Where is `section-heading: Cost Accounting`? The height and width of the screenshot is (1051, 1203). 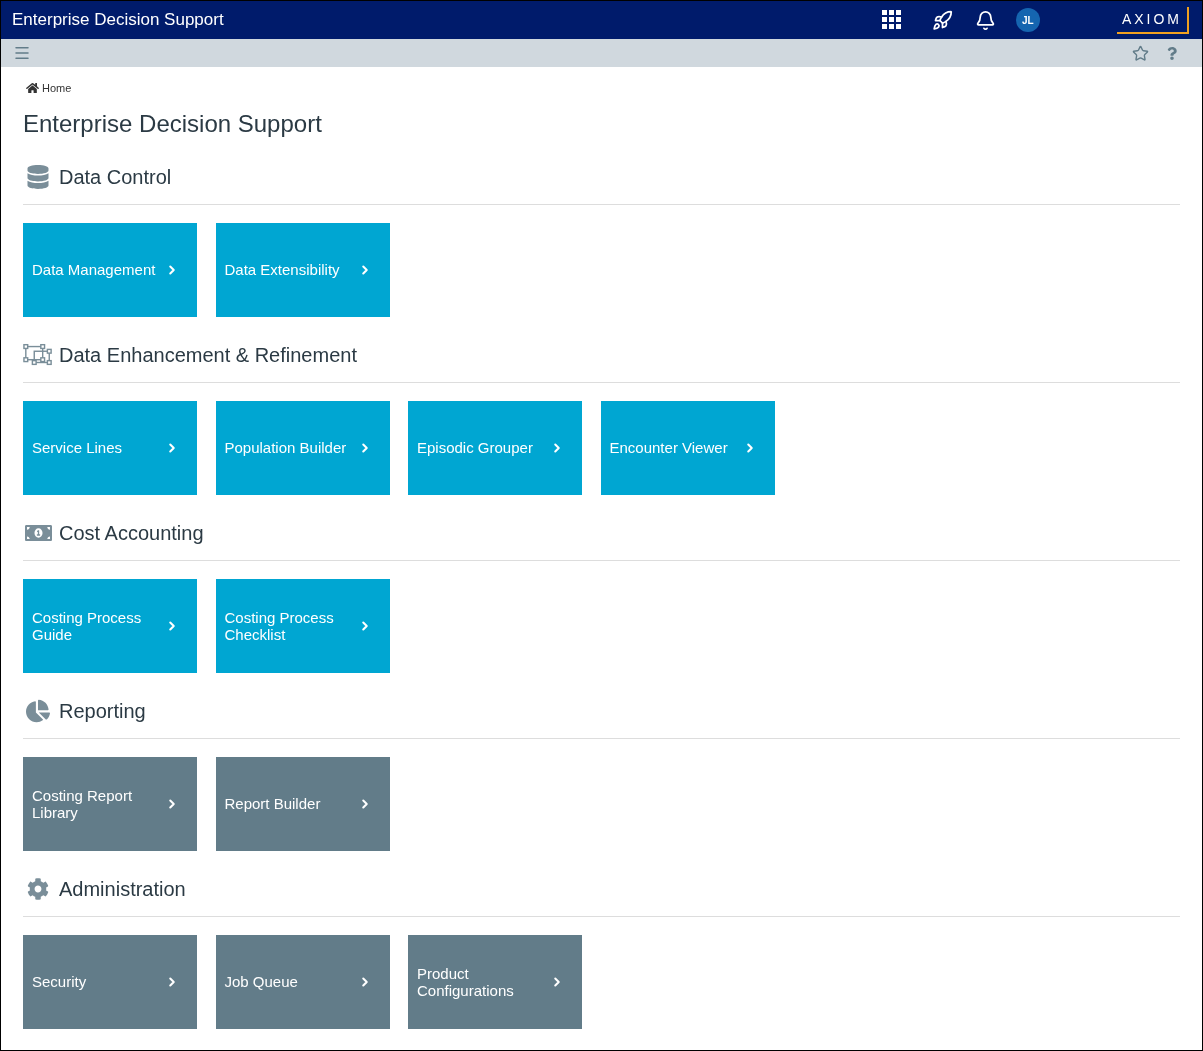 section-heading: Cost Accounting is located at coordinates (131, 533).